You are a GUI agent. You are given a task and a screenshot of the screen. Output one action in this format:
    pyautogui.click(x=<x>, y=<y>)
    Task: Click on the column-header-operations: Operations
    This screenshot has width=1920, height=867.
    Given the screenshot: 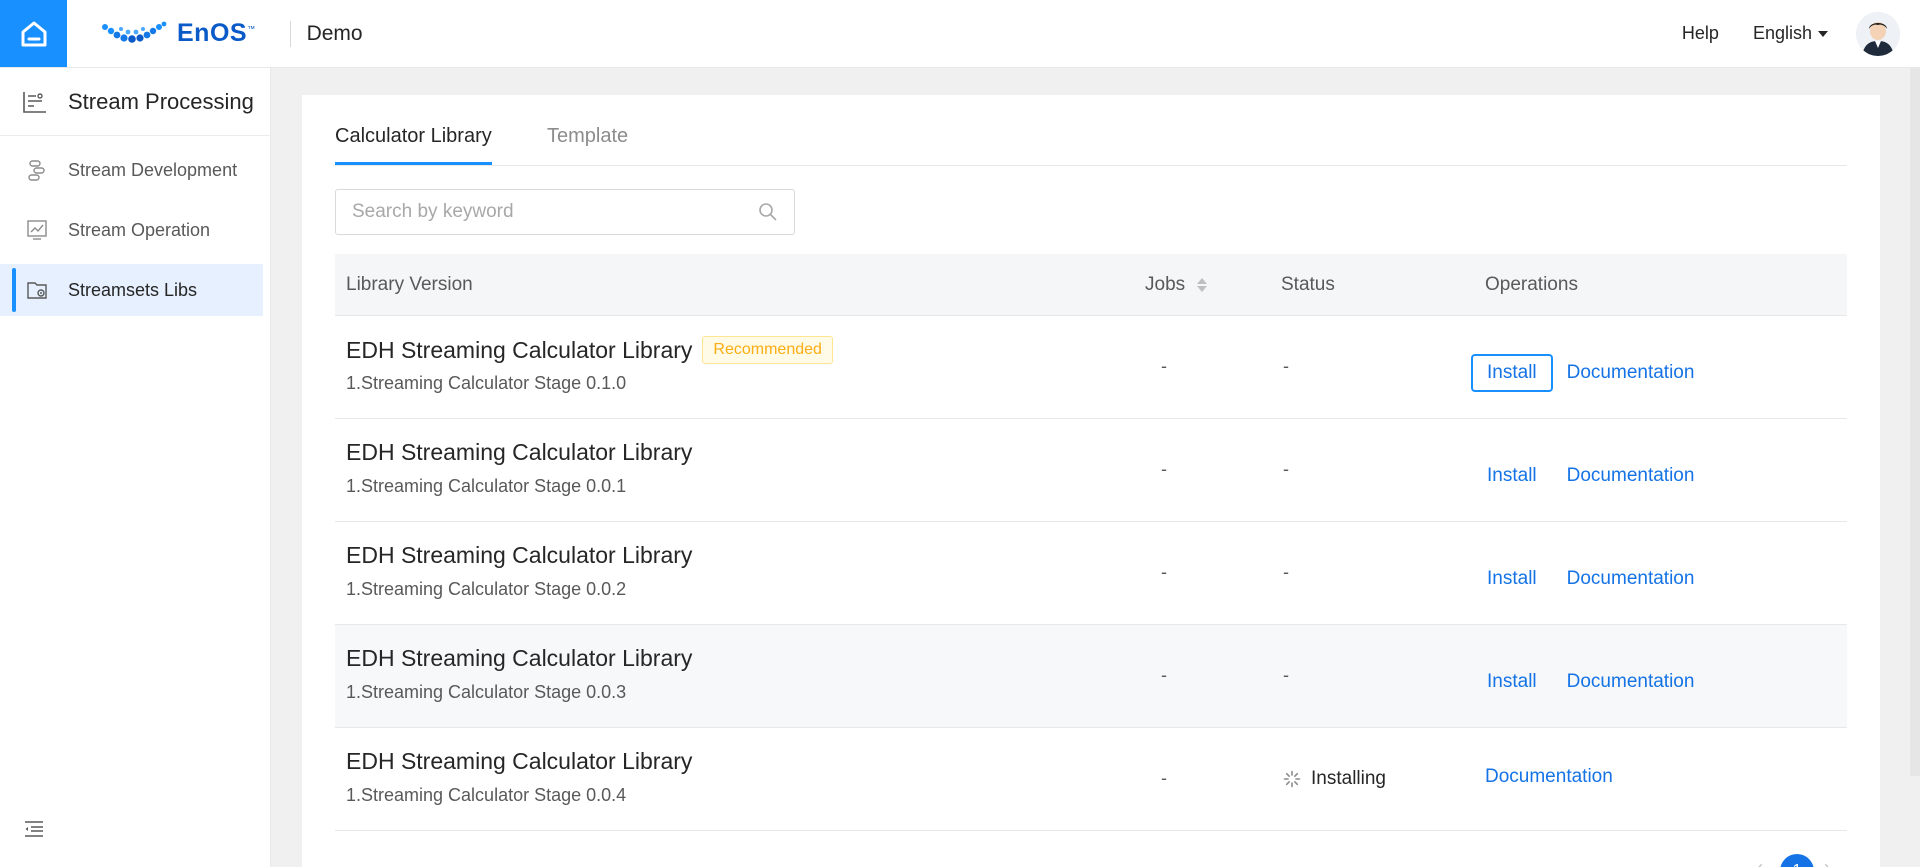 What is the action you would take?
    pyautogui.click(x=1531, y=284)
    